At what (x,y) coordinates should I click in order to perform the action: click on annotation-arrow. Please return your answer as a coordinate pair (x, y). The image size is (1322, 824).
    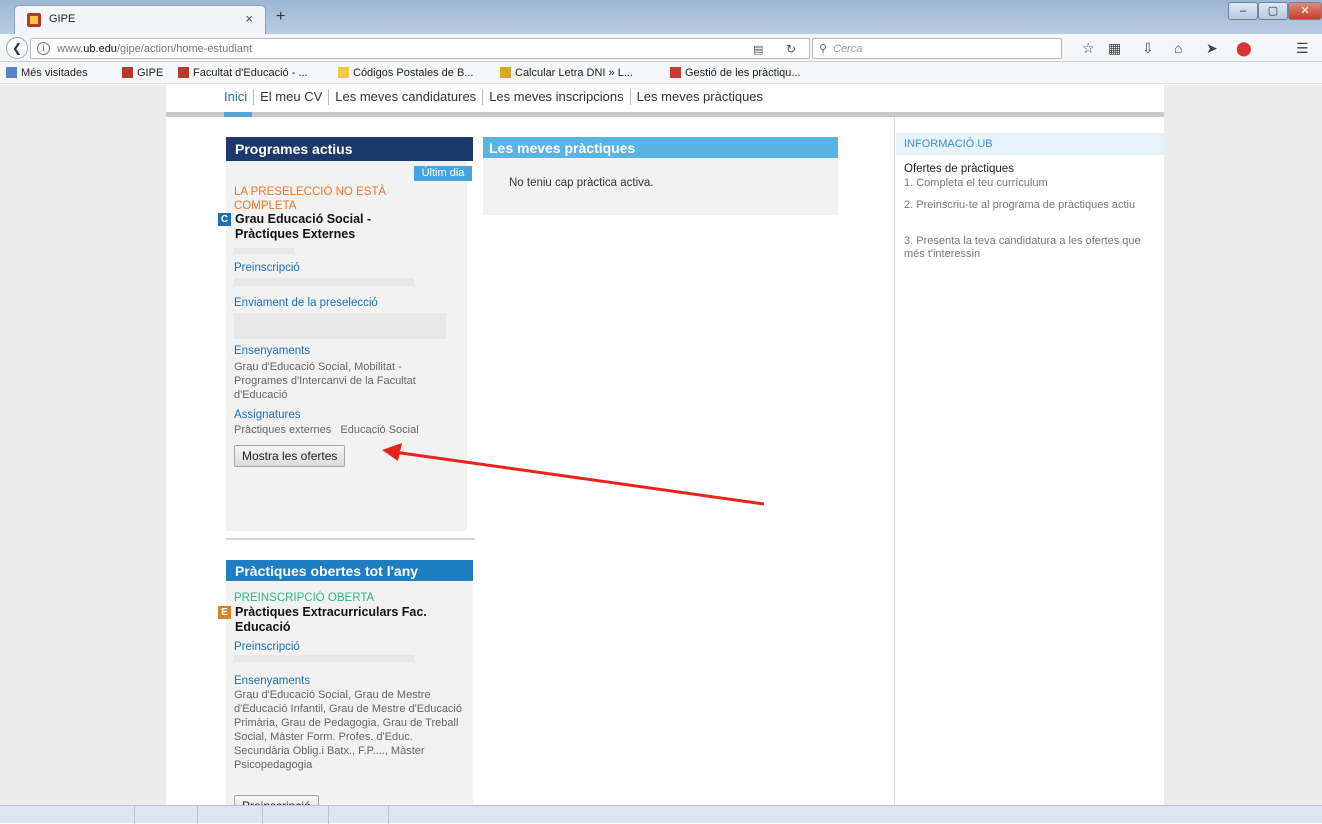
    Looking at the image, I should click on (573, 474).